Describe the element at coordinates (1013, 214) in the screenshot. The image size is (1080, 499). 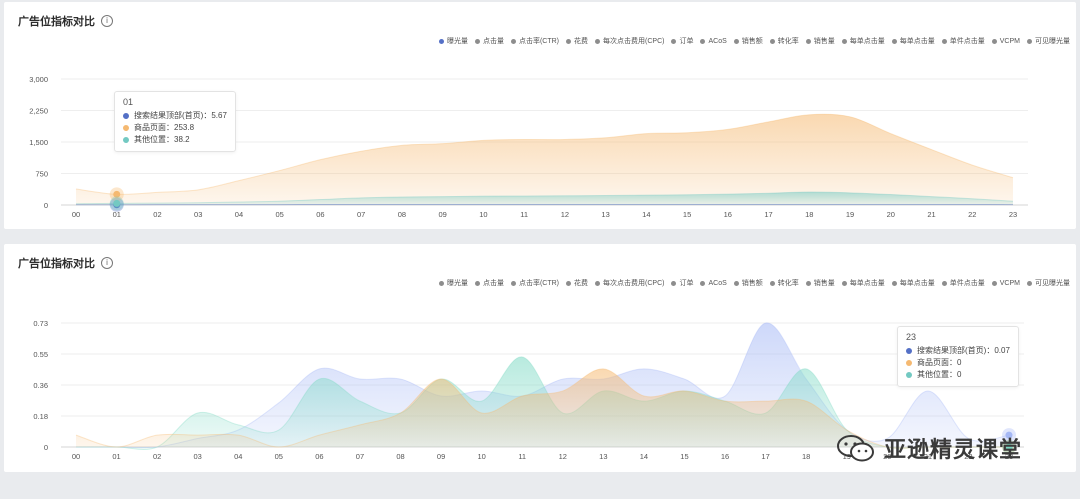
I see `x-tick-label: 23` at that location.